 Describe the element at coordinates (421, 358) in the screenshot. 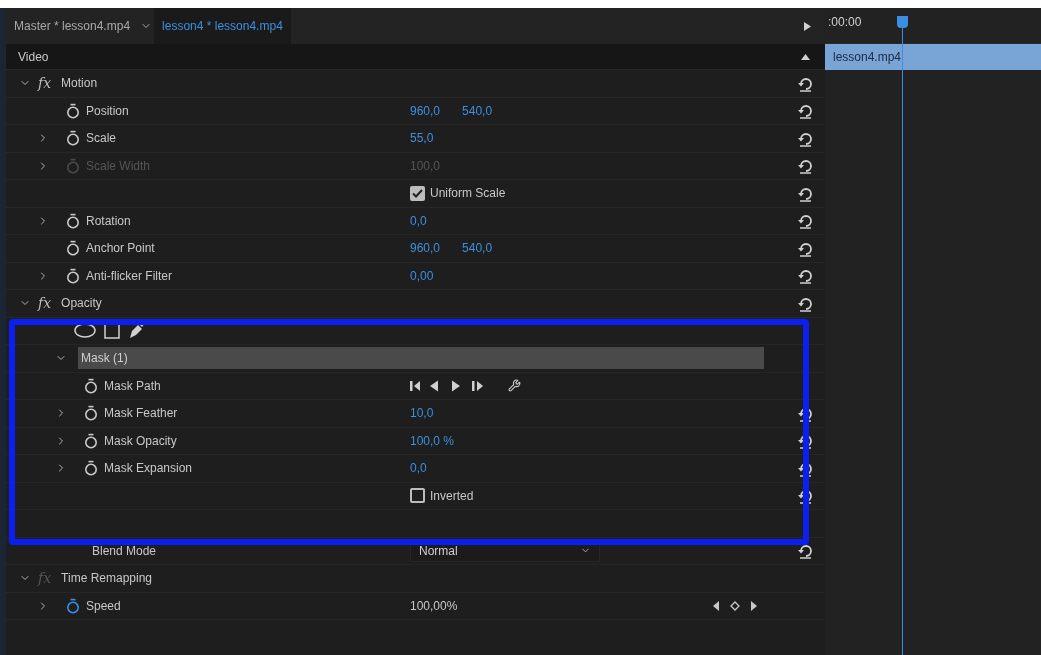

I see `mask-header: Mask (1)` at that location.